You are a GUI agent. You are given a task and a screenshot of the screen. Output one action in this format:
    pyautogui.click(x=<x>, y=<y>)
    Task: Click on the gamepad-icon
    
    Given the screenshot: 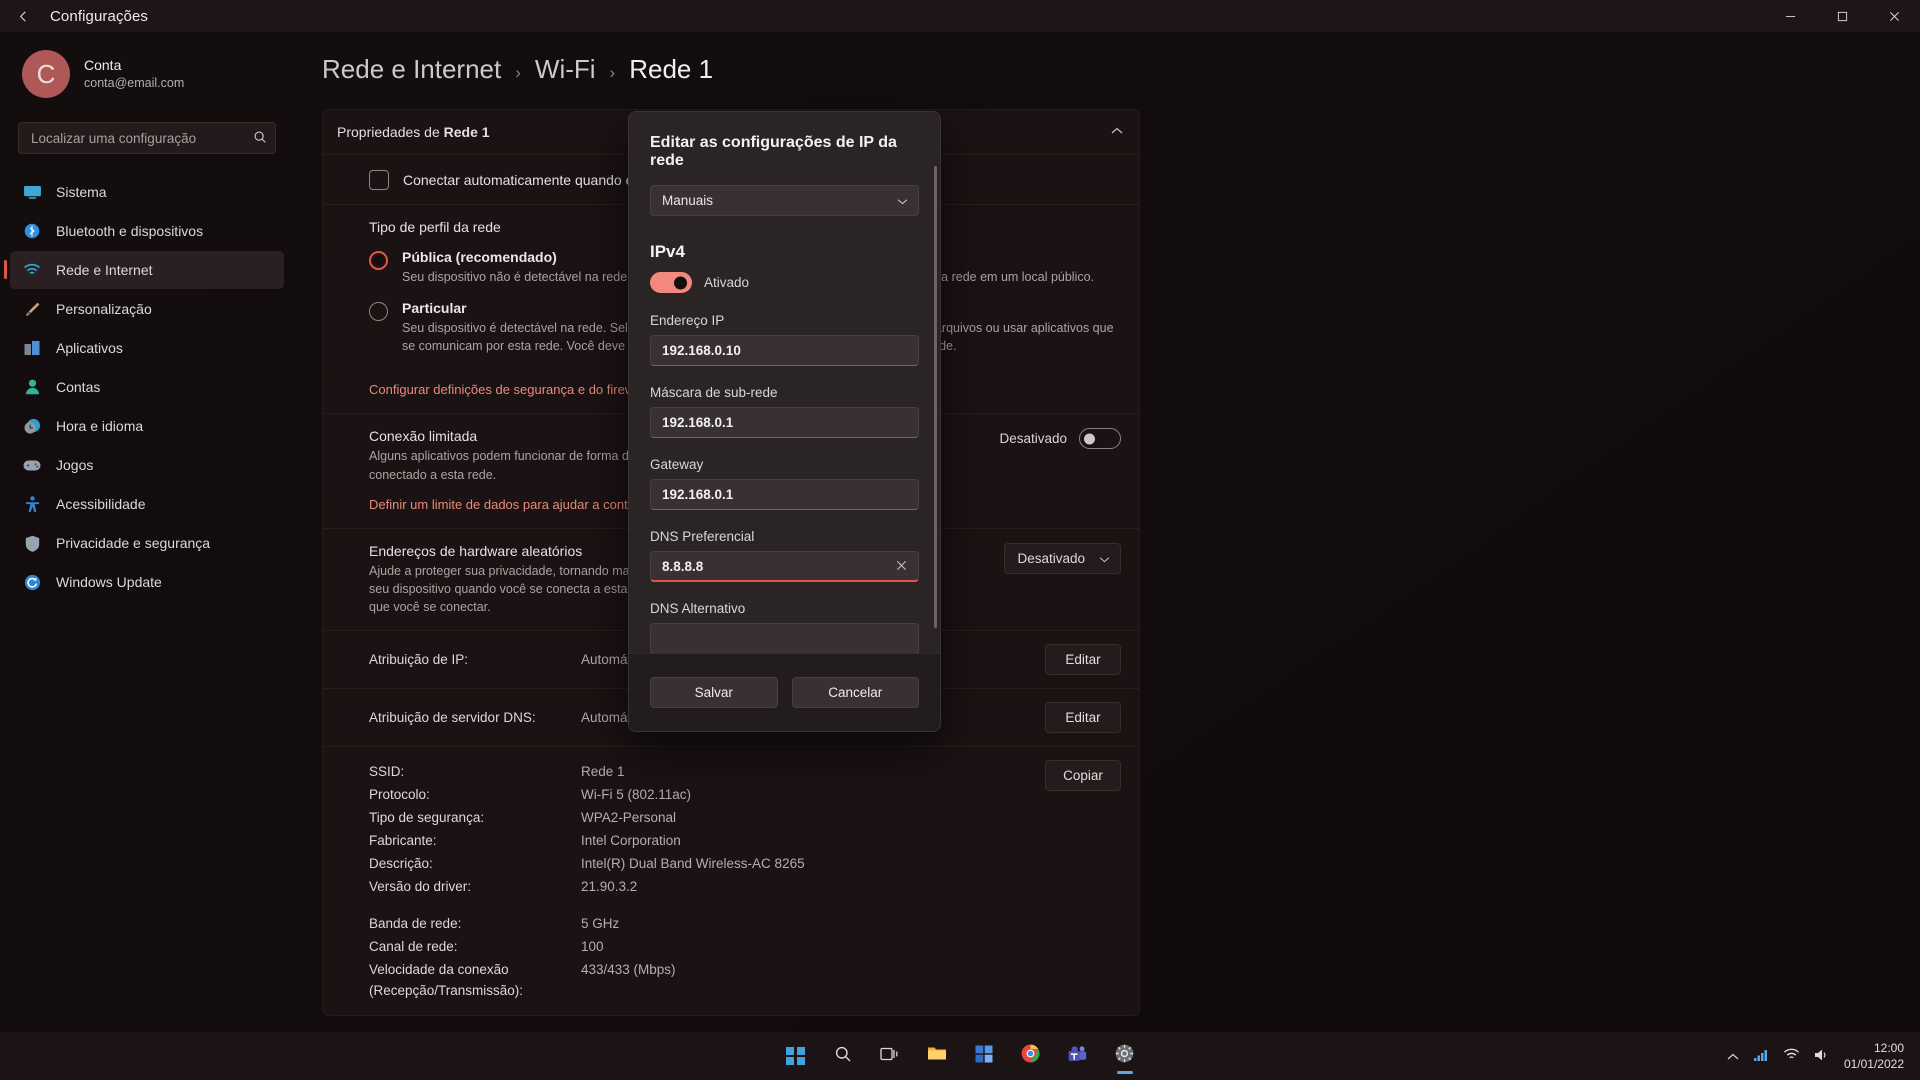 What is the action you would take?
    pyautogui.click(x=32, y=465)
    